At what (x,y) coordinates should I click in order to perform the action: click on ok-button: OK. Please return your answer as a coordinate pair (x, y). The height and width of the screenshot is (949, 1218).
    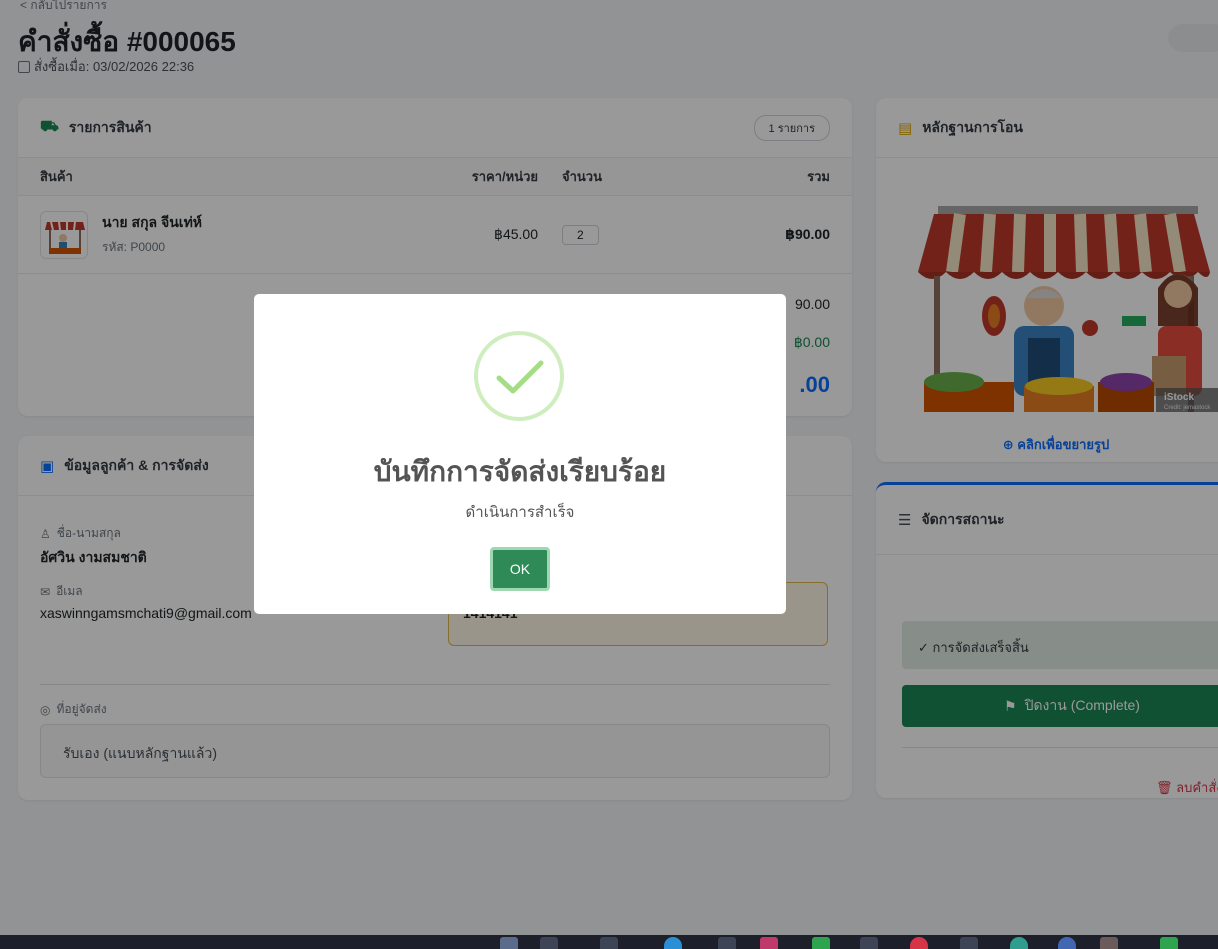
    Looking at the image, I should click on (520, 569).